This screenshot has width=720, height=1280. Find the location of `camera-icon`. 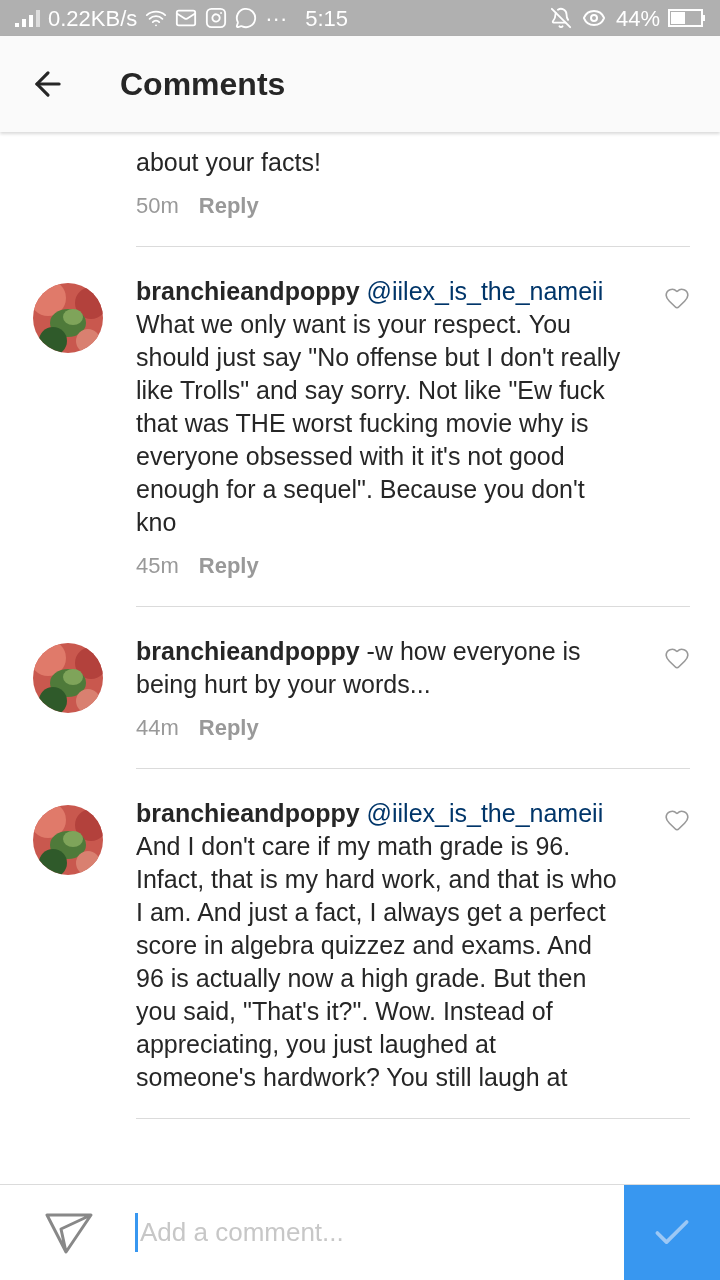

camera-icon is located at coordinates (216, 18).